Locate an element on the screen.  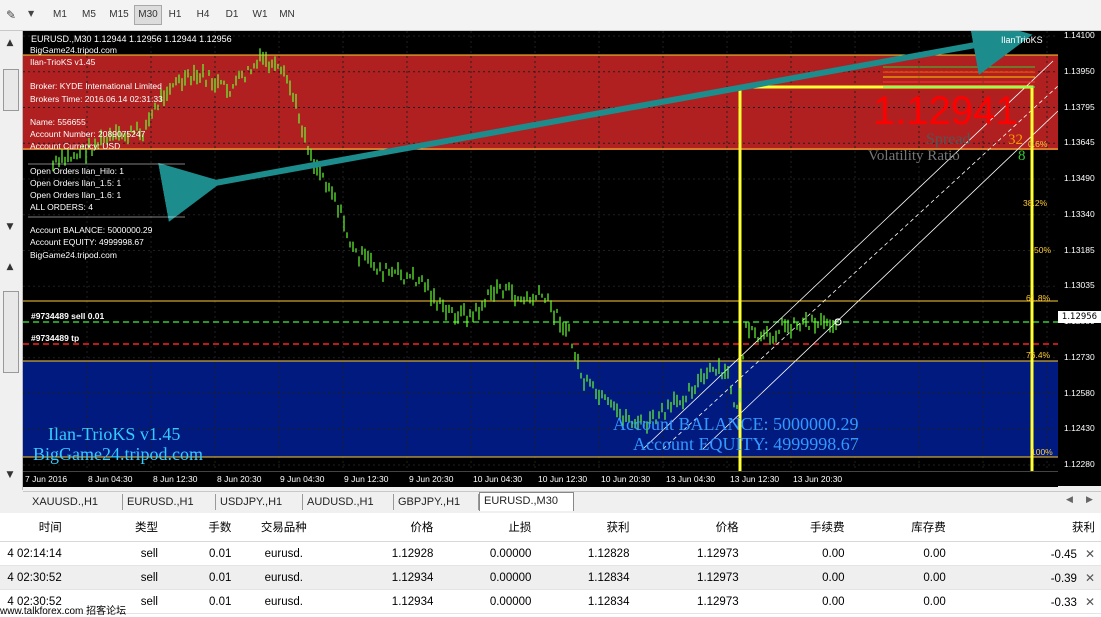
timeframe-m30-button: M30 is located at coordinates (148, 15).